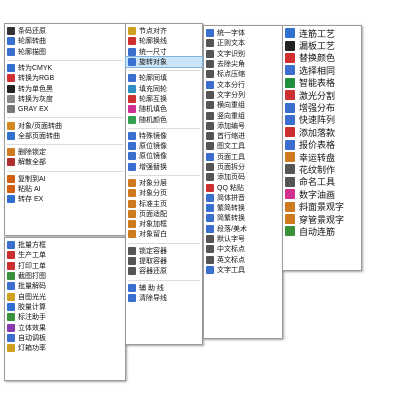 The image size is (400, 400). Describe the element at coordinates (65, 162) in the screenshot. I see `menu-item: 解散全部` at that location.